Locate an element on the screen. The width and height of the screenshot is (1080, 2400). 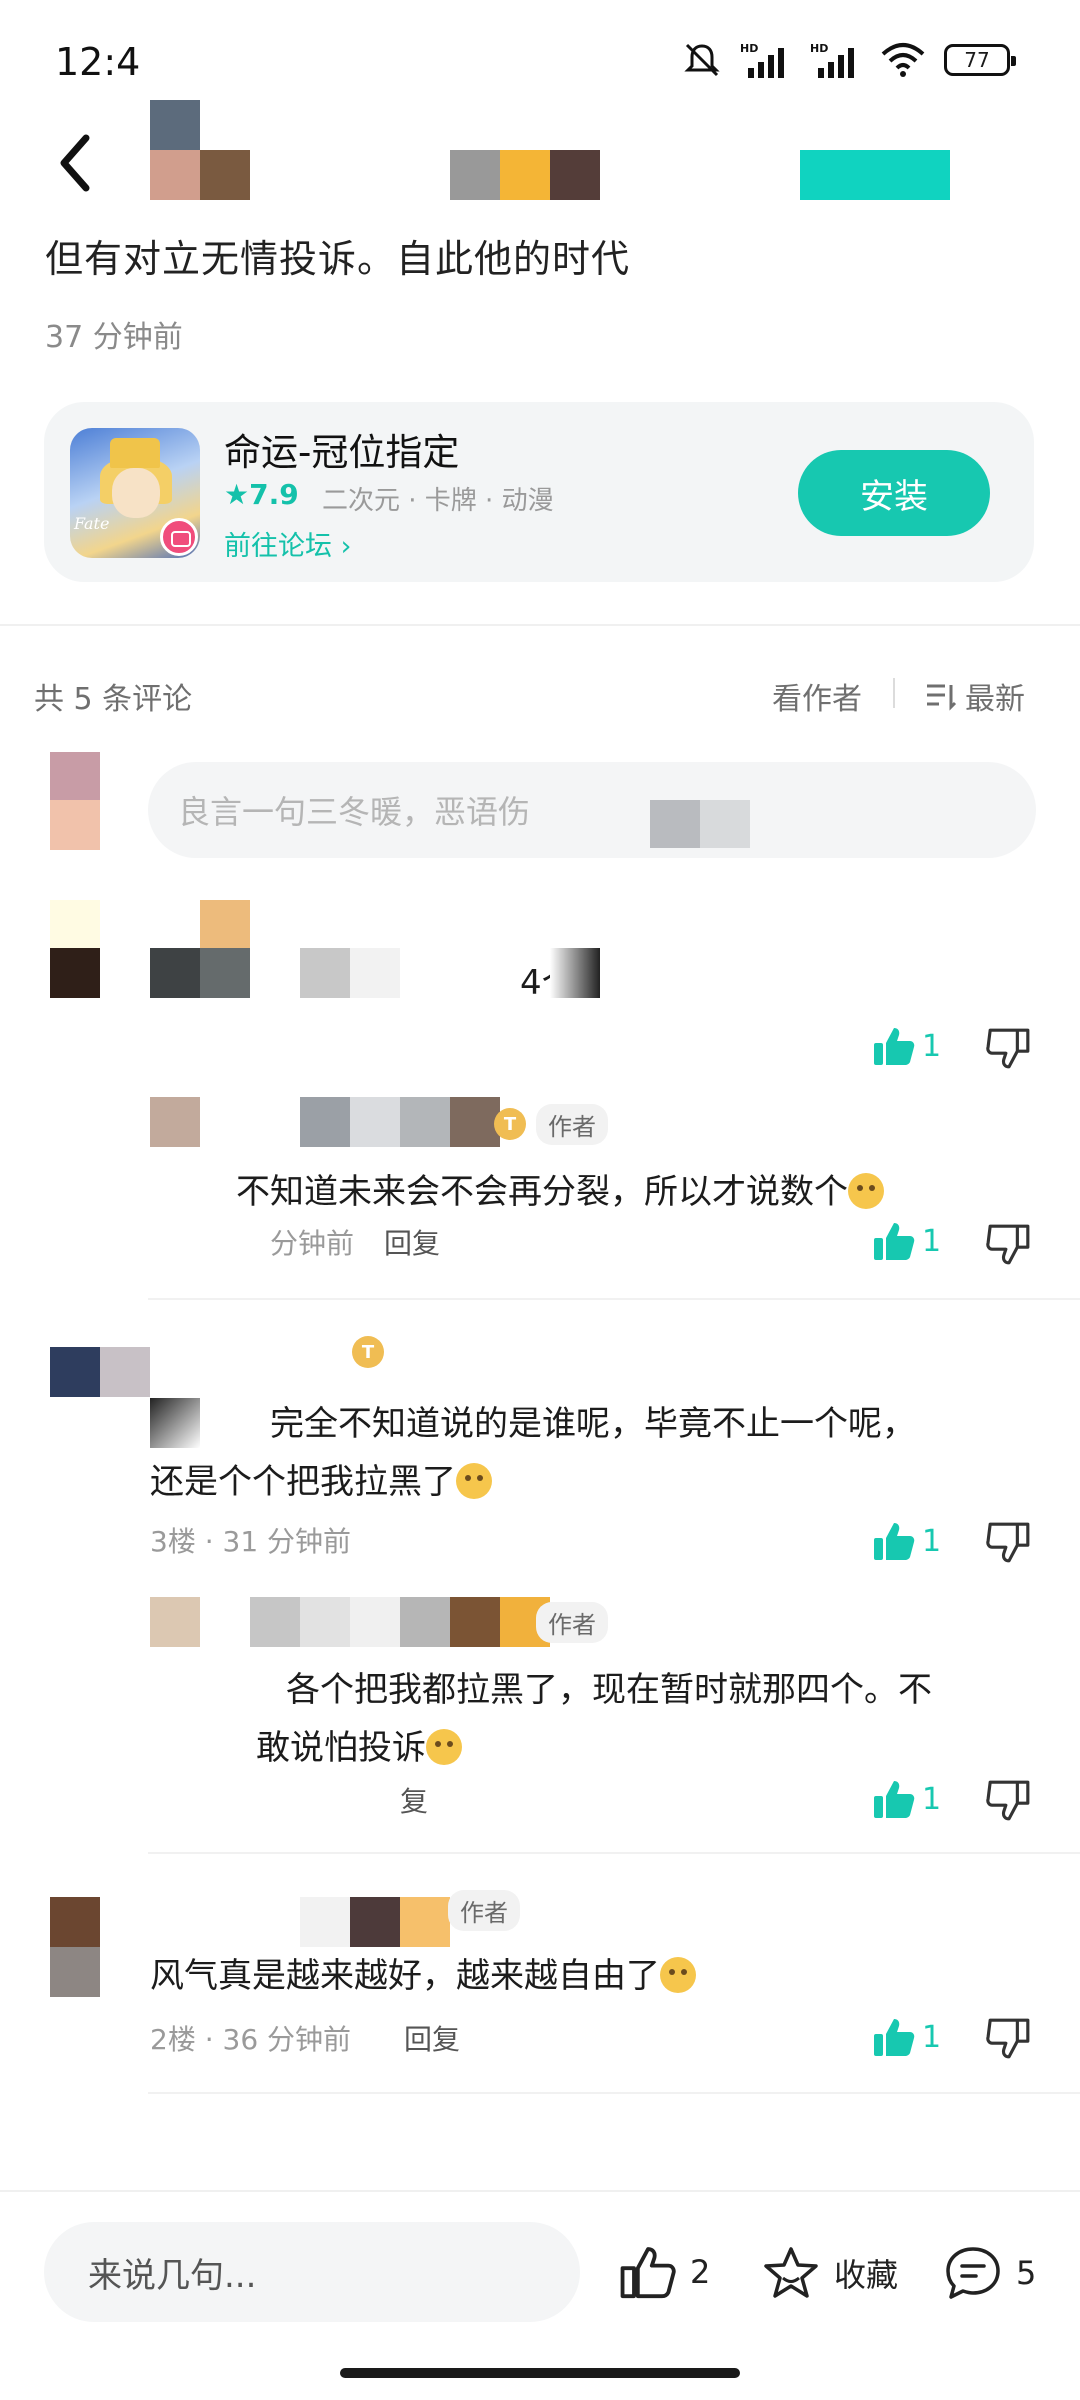
comment-3-avatar is located at coordinates (100, 1372).